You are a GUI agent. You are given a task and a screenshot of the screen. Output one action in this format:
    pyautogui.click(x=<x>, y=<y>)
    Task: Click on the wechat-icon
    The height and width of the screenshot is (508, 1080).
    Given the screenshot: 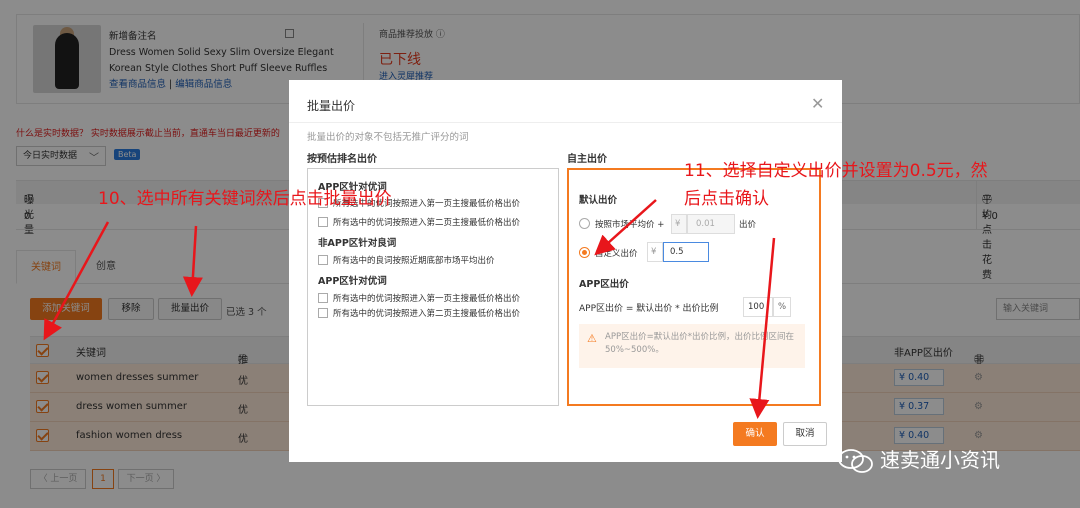 What is the action you would take?
    pyautogui.click(x=855, y=461)
    